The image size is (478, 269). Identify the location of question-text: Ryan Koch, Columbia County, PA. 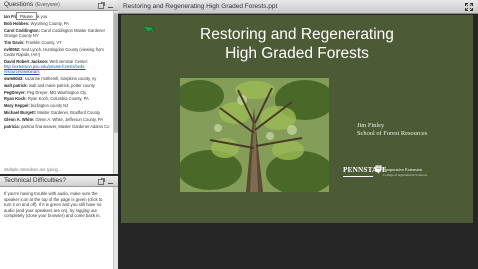
(58, 99).